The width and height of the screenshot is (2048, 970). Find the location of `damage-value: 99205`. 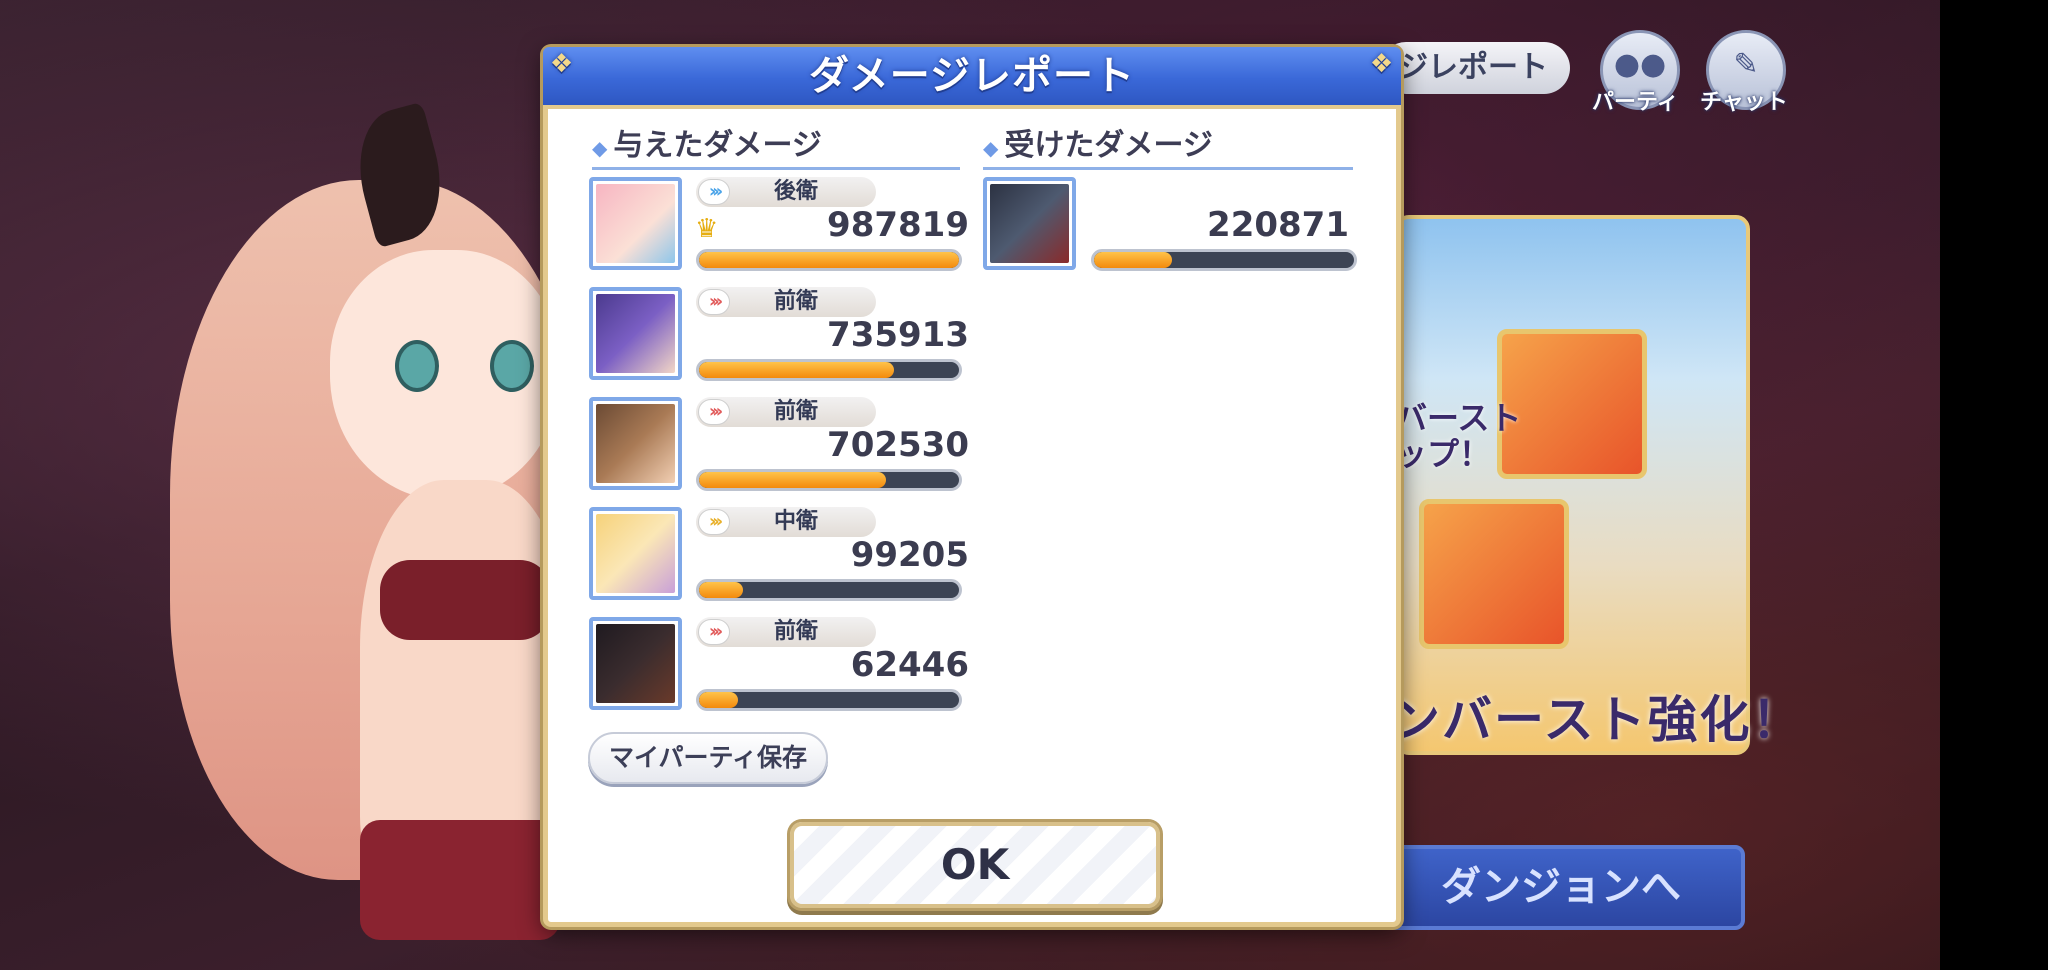

damage-value: 99205 is located at coordinates (909, 555).